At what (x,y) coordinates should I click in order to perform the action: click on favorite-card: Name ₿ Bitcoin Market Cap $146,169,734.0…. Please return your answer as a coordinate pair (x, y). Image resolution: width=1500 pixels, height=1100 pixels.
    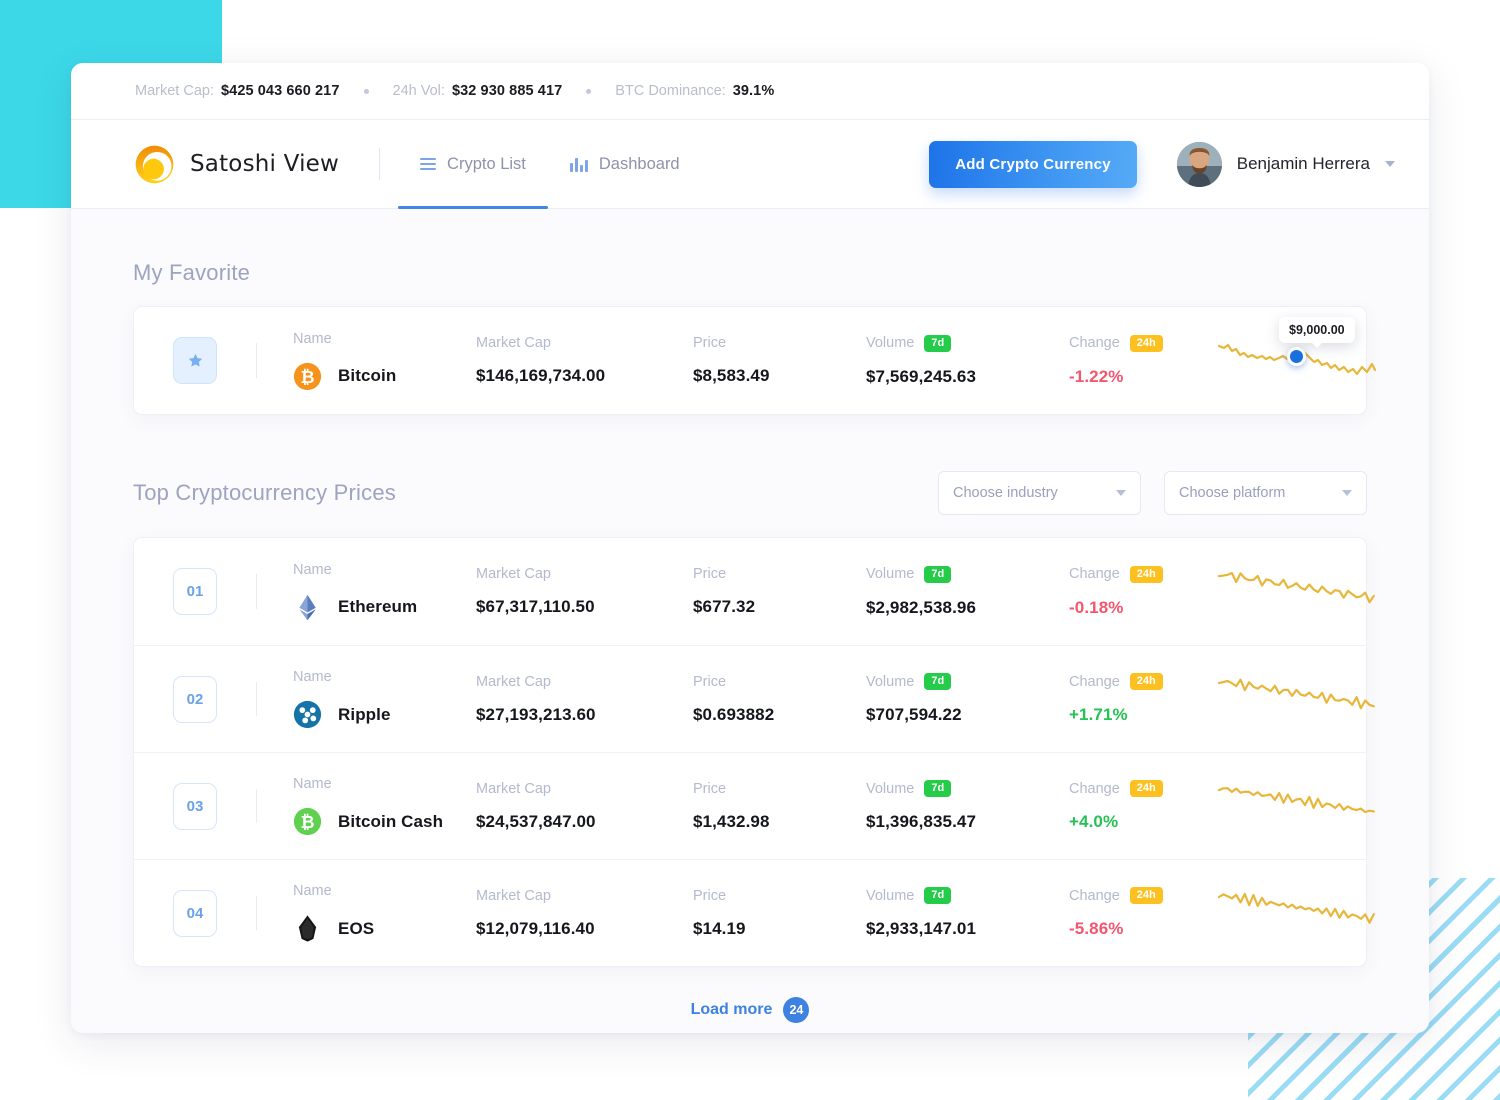
    Looking at the image, I should click on (755, 365).